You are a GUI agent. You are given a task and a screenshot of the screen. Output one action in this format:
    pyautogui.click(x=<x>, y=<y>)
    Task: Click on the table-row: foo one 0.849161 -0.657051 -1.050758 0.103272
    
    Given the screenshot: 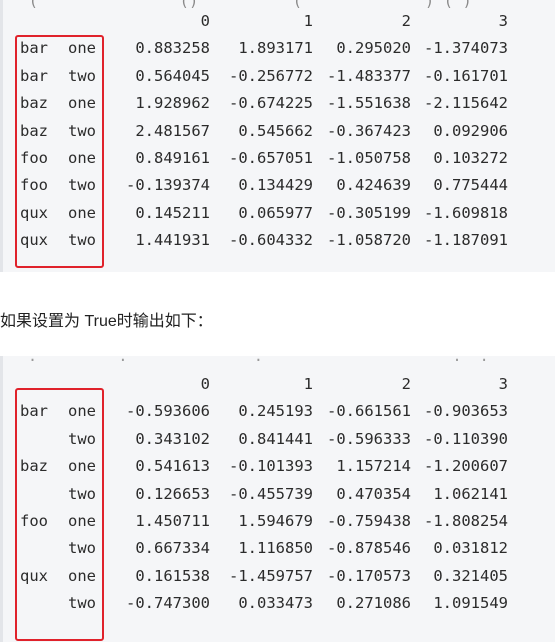 What is the action you would take?
    pyautogui.click(x=264, y=158)
    